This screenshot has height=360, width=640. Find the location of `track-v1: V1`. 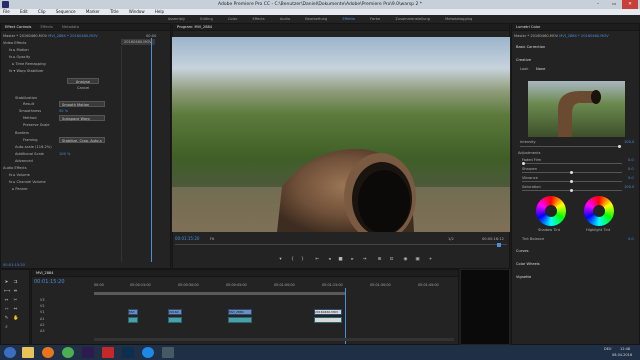

track-v1: V1 is located at coordinates (42, 312).